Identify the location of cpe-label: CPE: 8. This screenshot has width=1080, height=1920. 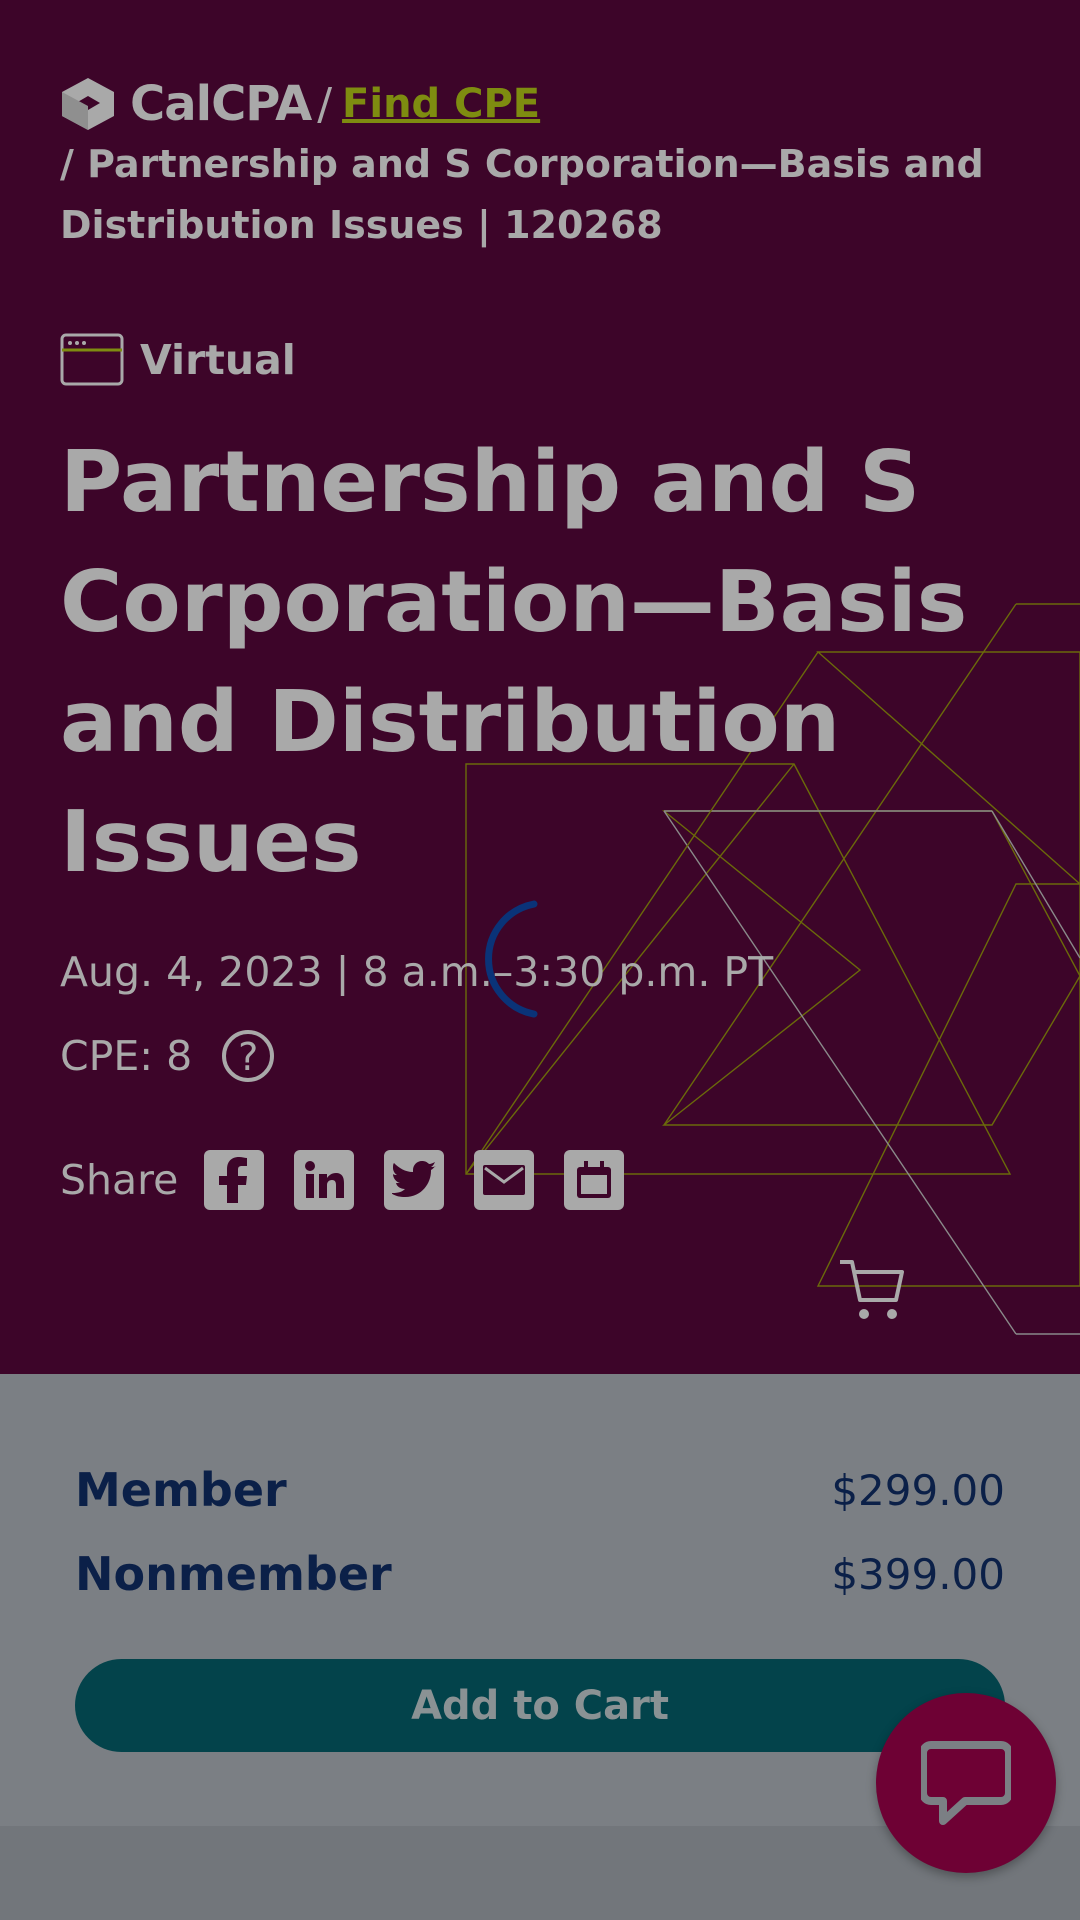
(126, 1056).